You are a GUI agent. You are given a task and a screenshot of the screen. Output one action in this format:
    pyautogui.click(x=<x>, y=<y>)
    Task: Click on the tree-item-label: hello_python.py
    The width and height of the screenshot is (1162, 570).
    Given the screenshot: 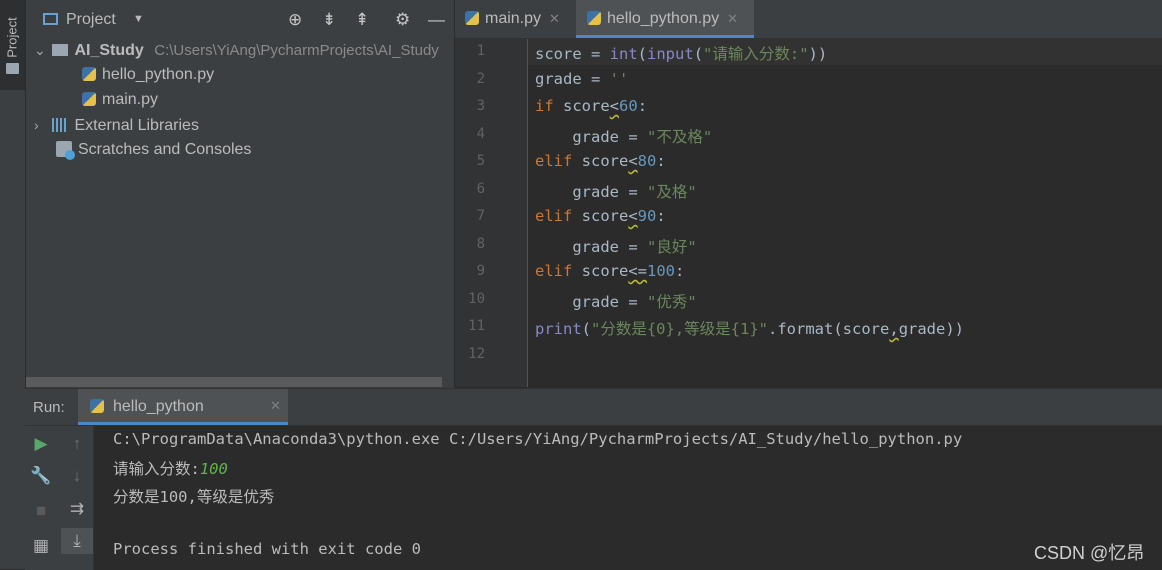 What is the action you would take?
    pyautogui.click(x=158, y=74)
    